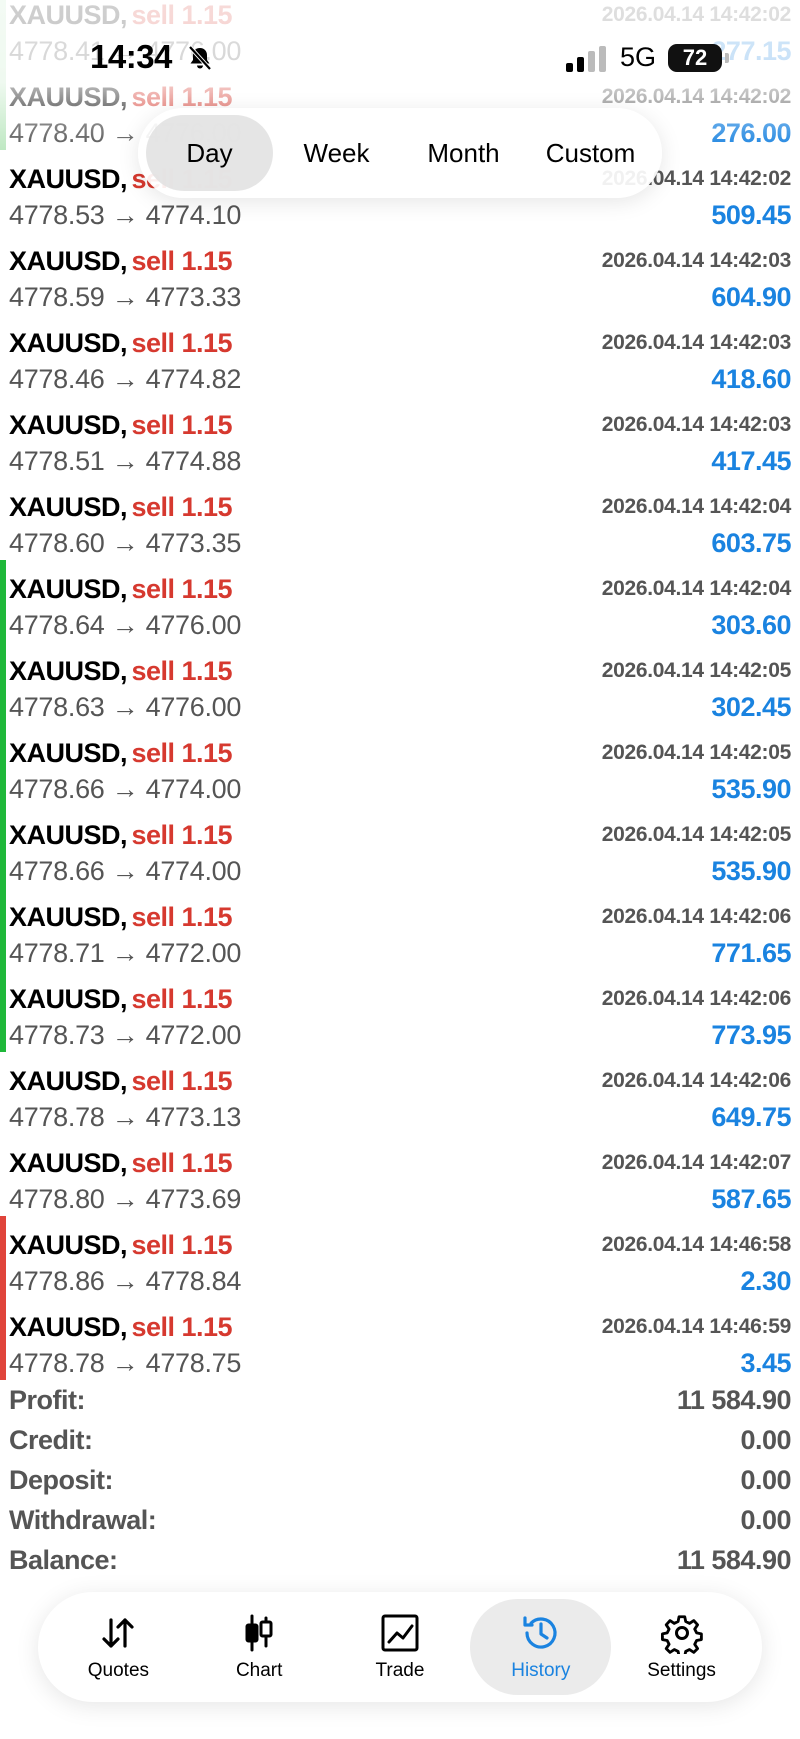 The image size is (800, 1739). What do you see at coordinates (125, 1280) in the screenshot?
I see `deal-prices: 4778.86 → 4778.84` at bounding box center [125, 1280].